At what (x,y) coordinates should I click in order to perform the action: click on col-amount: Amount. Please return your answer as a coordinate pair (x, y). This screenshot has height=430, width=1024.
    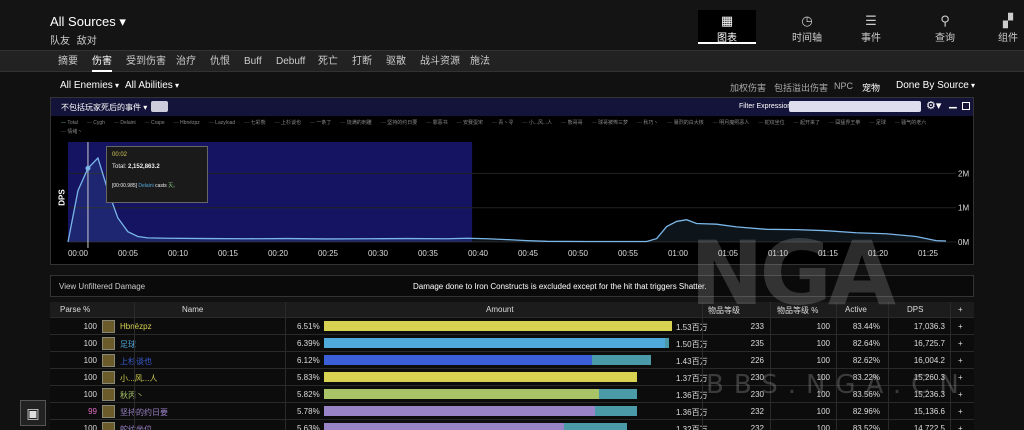
    Looking at the image, I should click on (500, 309).